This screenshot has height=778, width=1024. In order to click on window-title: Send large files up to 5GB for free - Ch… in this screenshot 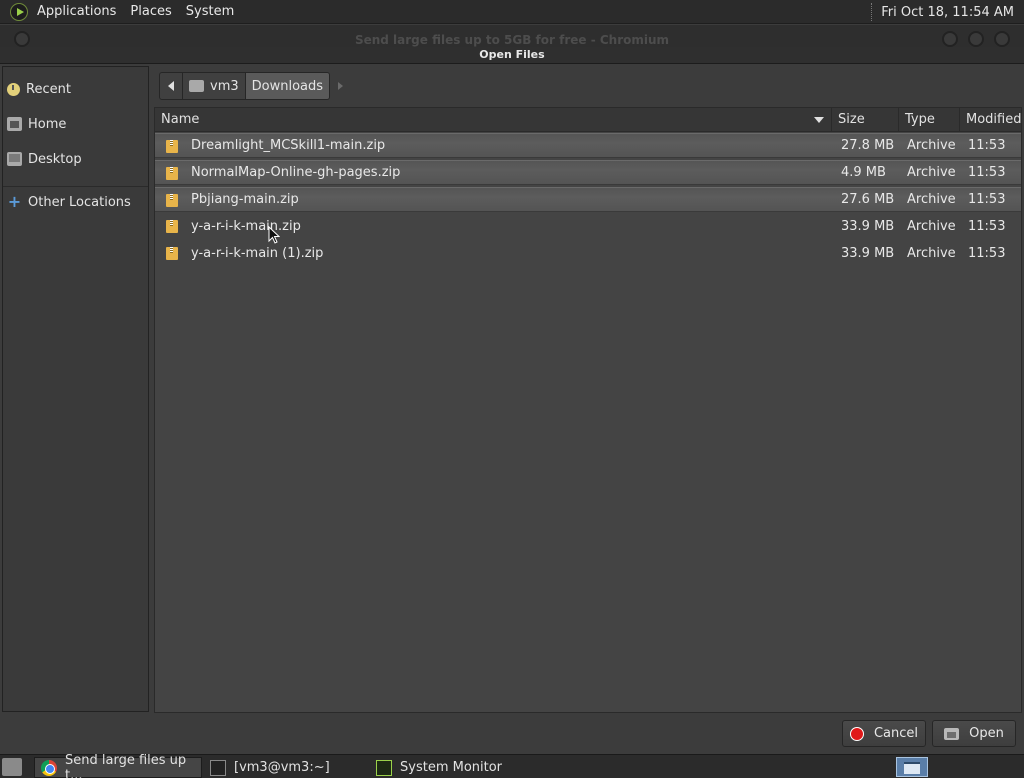, I will do `click(512, 40)`.